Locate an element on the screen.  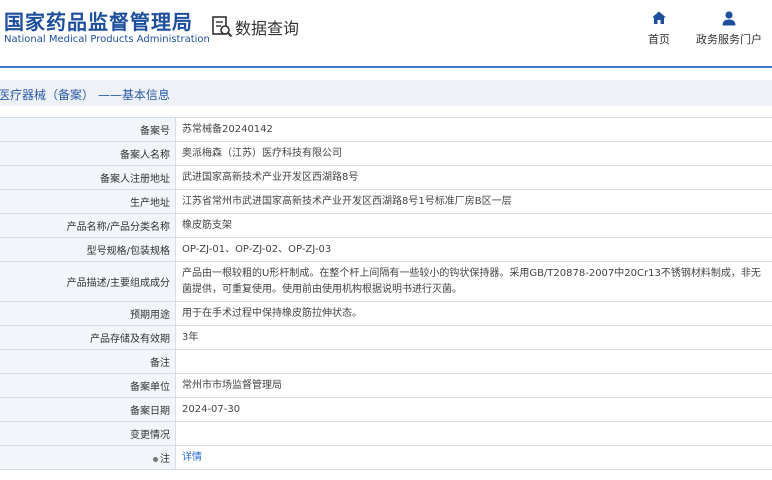
field-value: 苏常械备20240142 is located at coordinates (473, 129).